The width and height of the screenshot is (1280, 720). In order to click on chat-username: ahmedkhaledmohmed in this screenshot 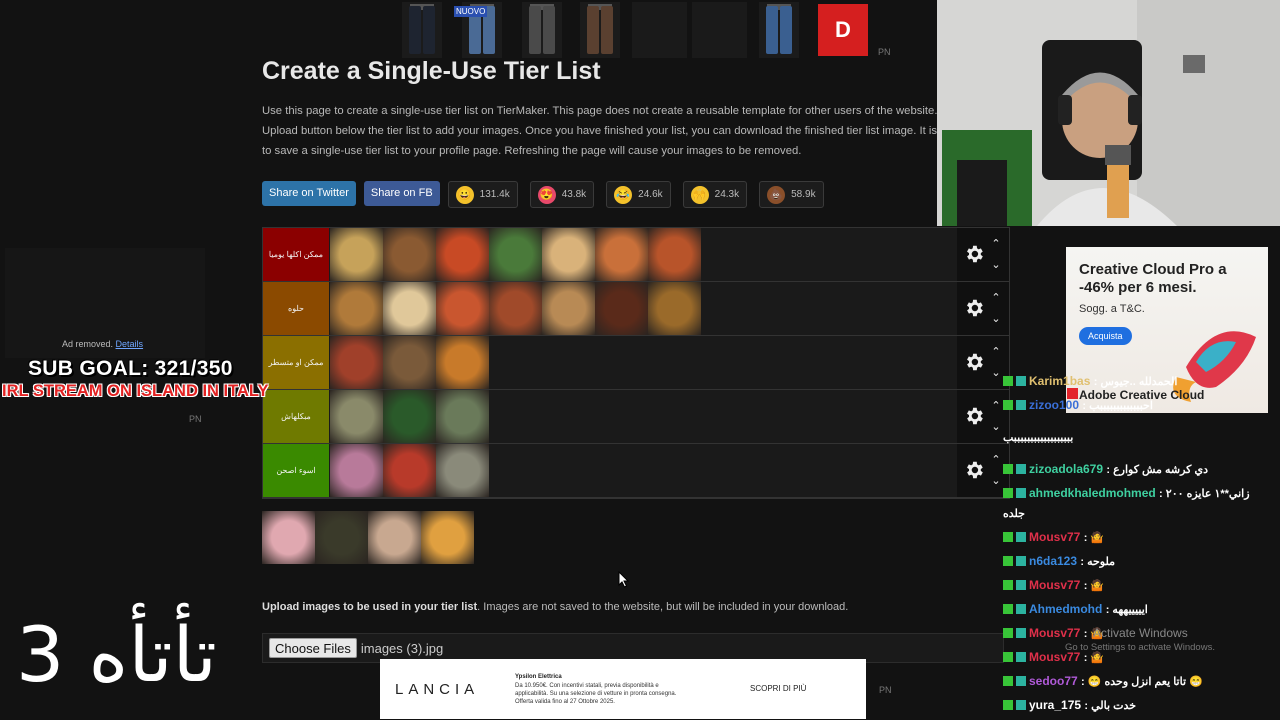, I will do `click(1092, 493)`.